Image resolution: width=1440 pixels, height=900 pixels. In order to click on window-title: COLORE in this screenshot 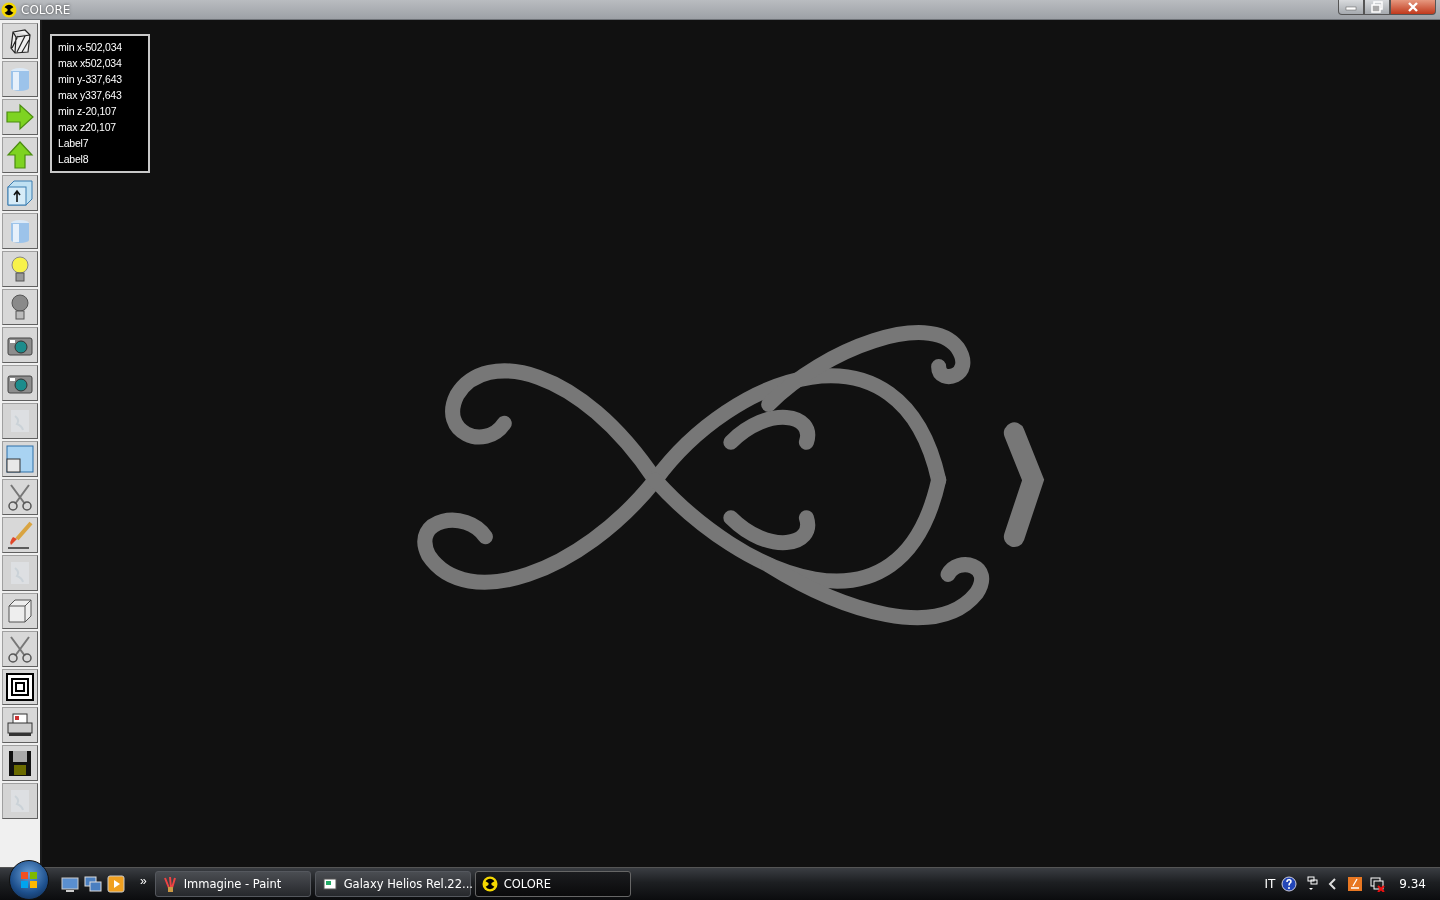, I will do `click(46, 9)`.